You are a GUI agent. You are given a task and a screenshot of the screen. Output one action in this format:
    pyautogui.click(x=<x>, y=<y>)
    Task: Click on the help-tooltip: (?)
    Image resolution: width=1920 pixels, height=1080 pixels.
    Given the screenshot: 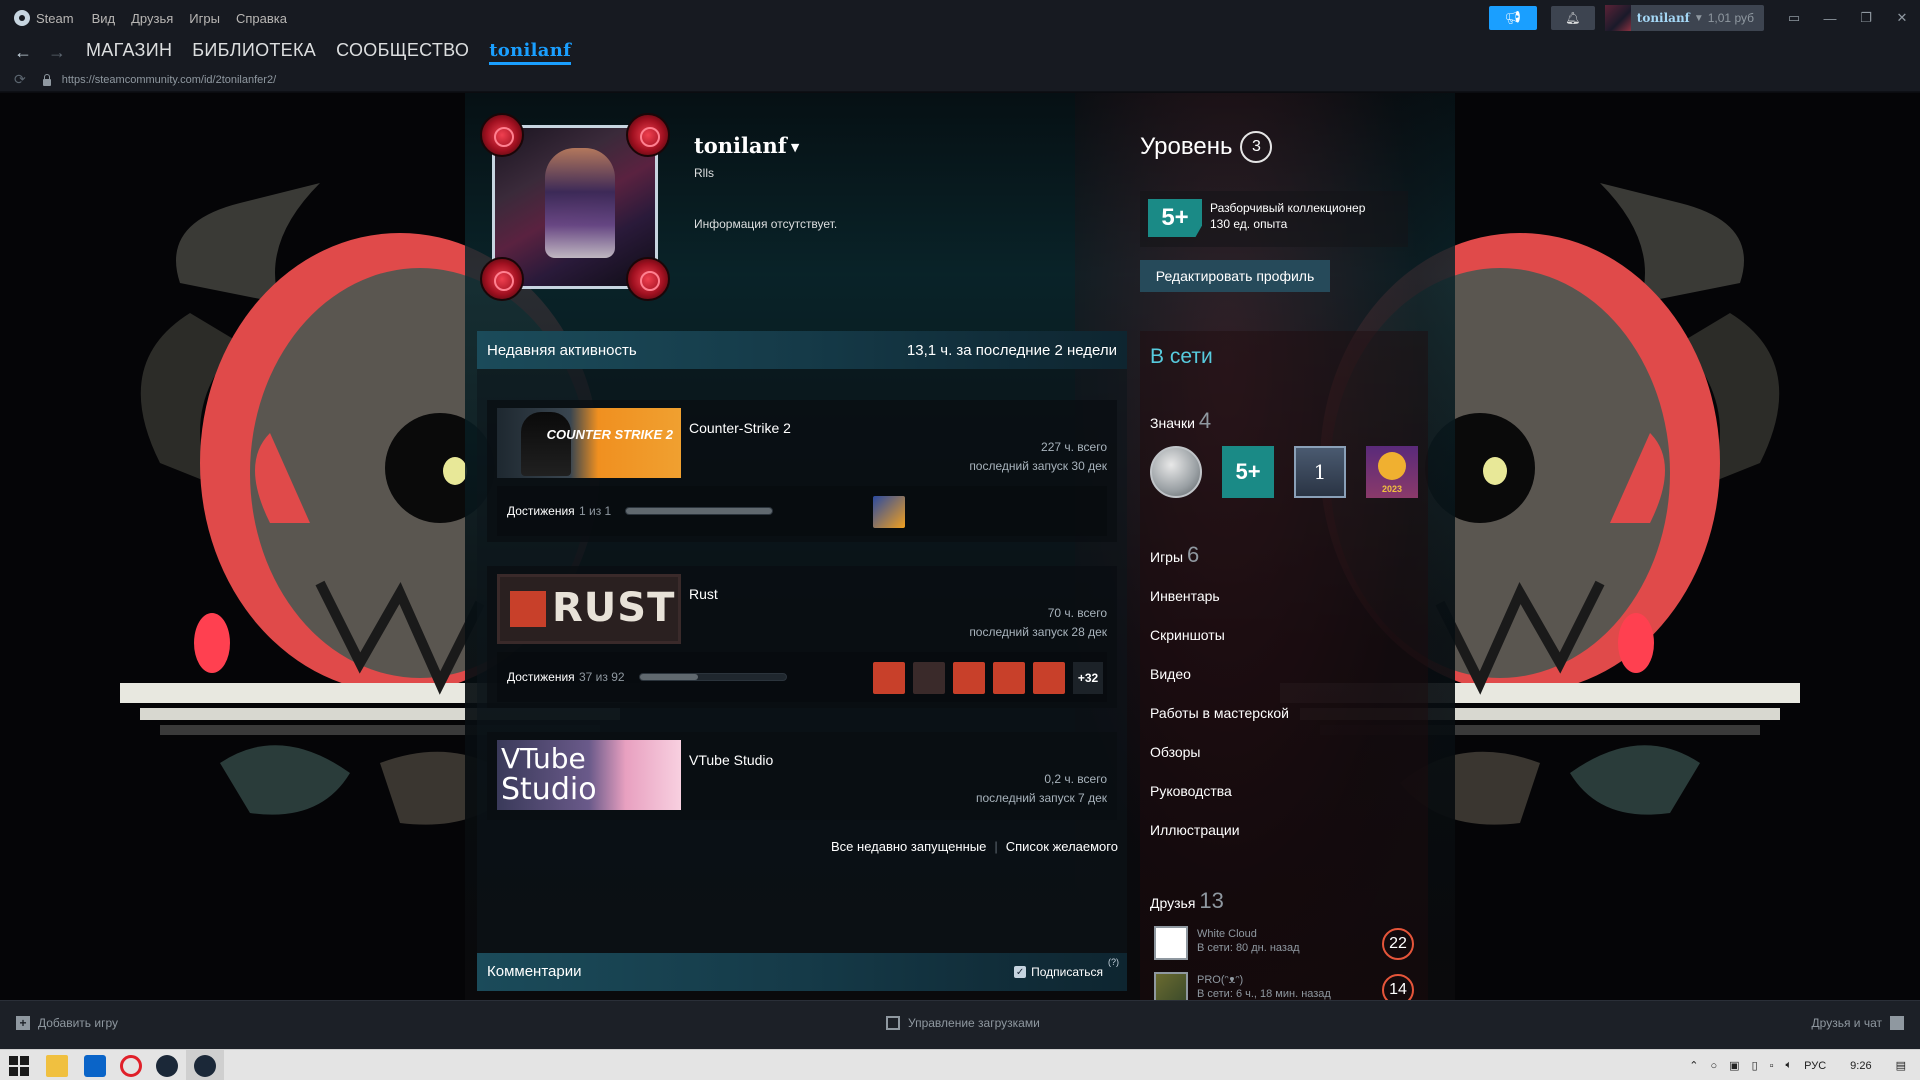 What is the action you would take?
    pyautogui.click(x=1113, y=962)
    